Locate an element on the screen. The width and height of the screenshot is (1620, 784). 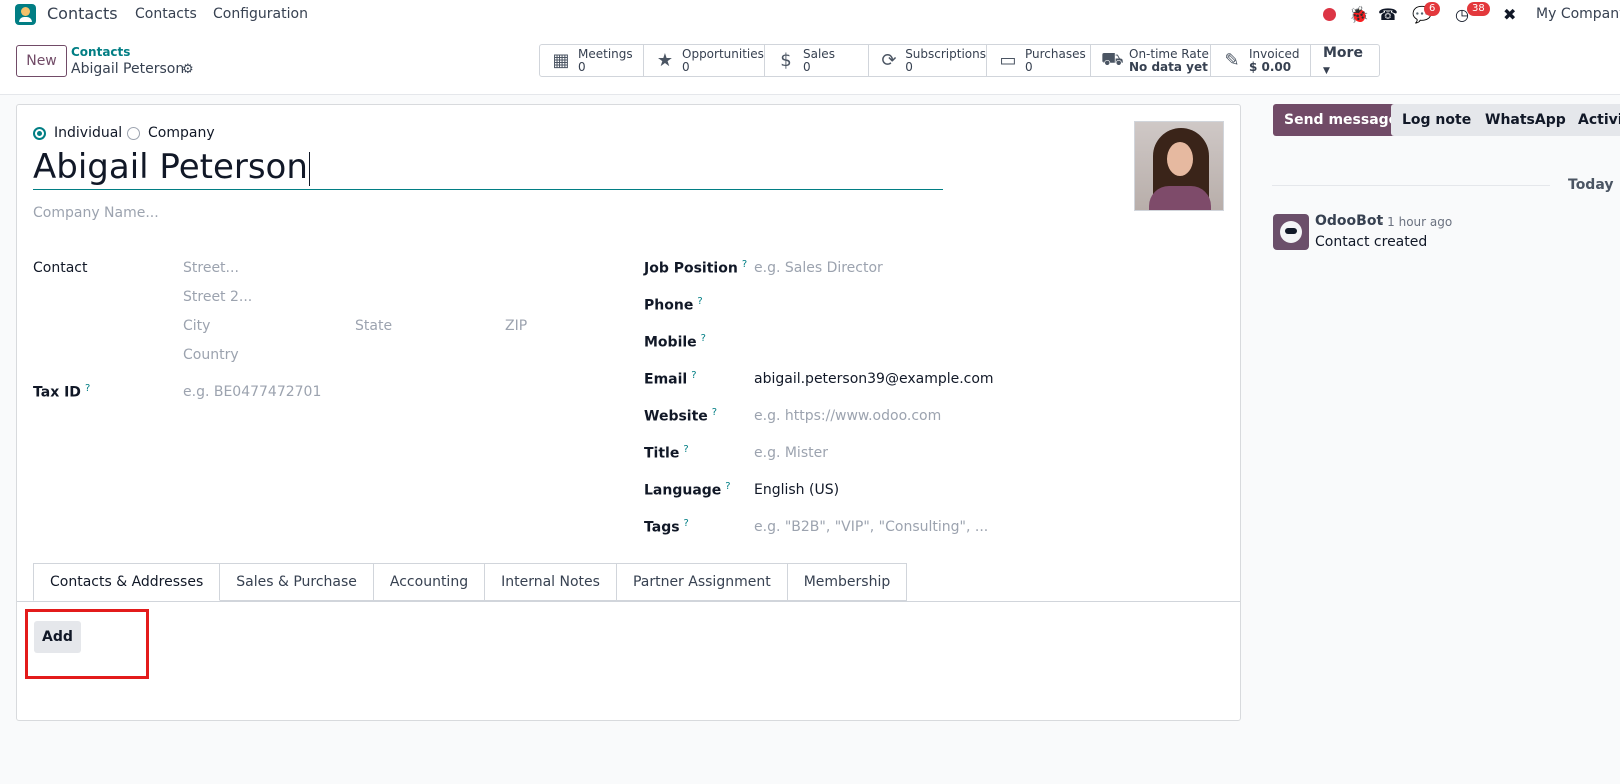
tab-accounting: Accounting is located at coordinates (429, 582).